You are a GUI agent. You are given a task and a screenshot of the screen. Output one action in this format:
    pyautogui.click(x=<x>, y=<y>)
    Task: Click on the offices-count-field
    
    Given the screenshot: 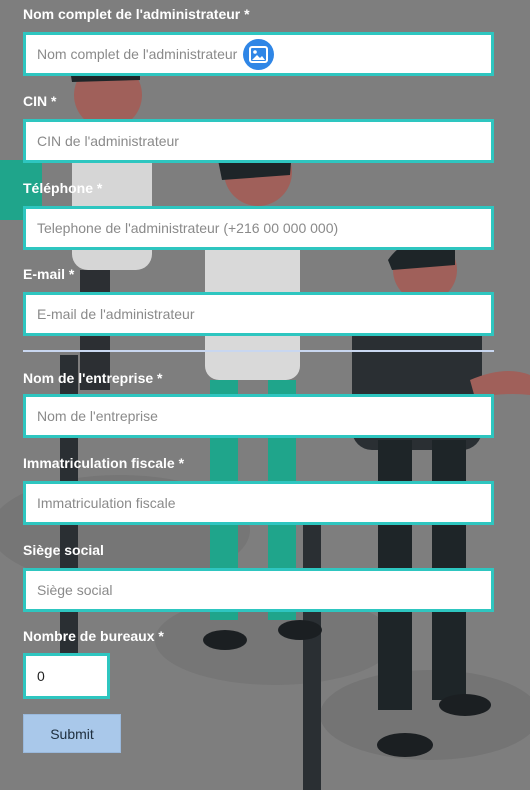 What is the action you would take?
    pyautogui.click(x=66, y=676)
    